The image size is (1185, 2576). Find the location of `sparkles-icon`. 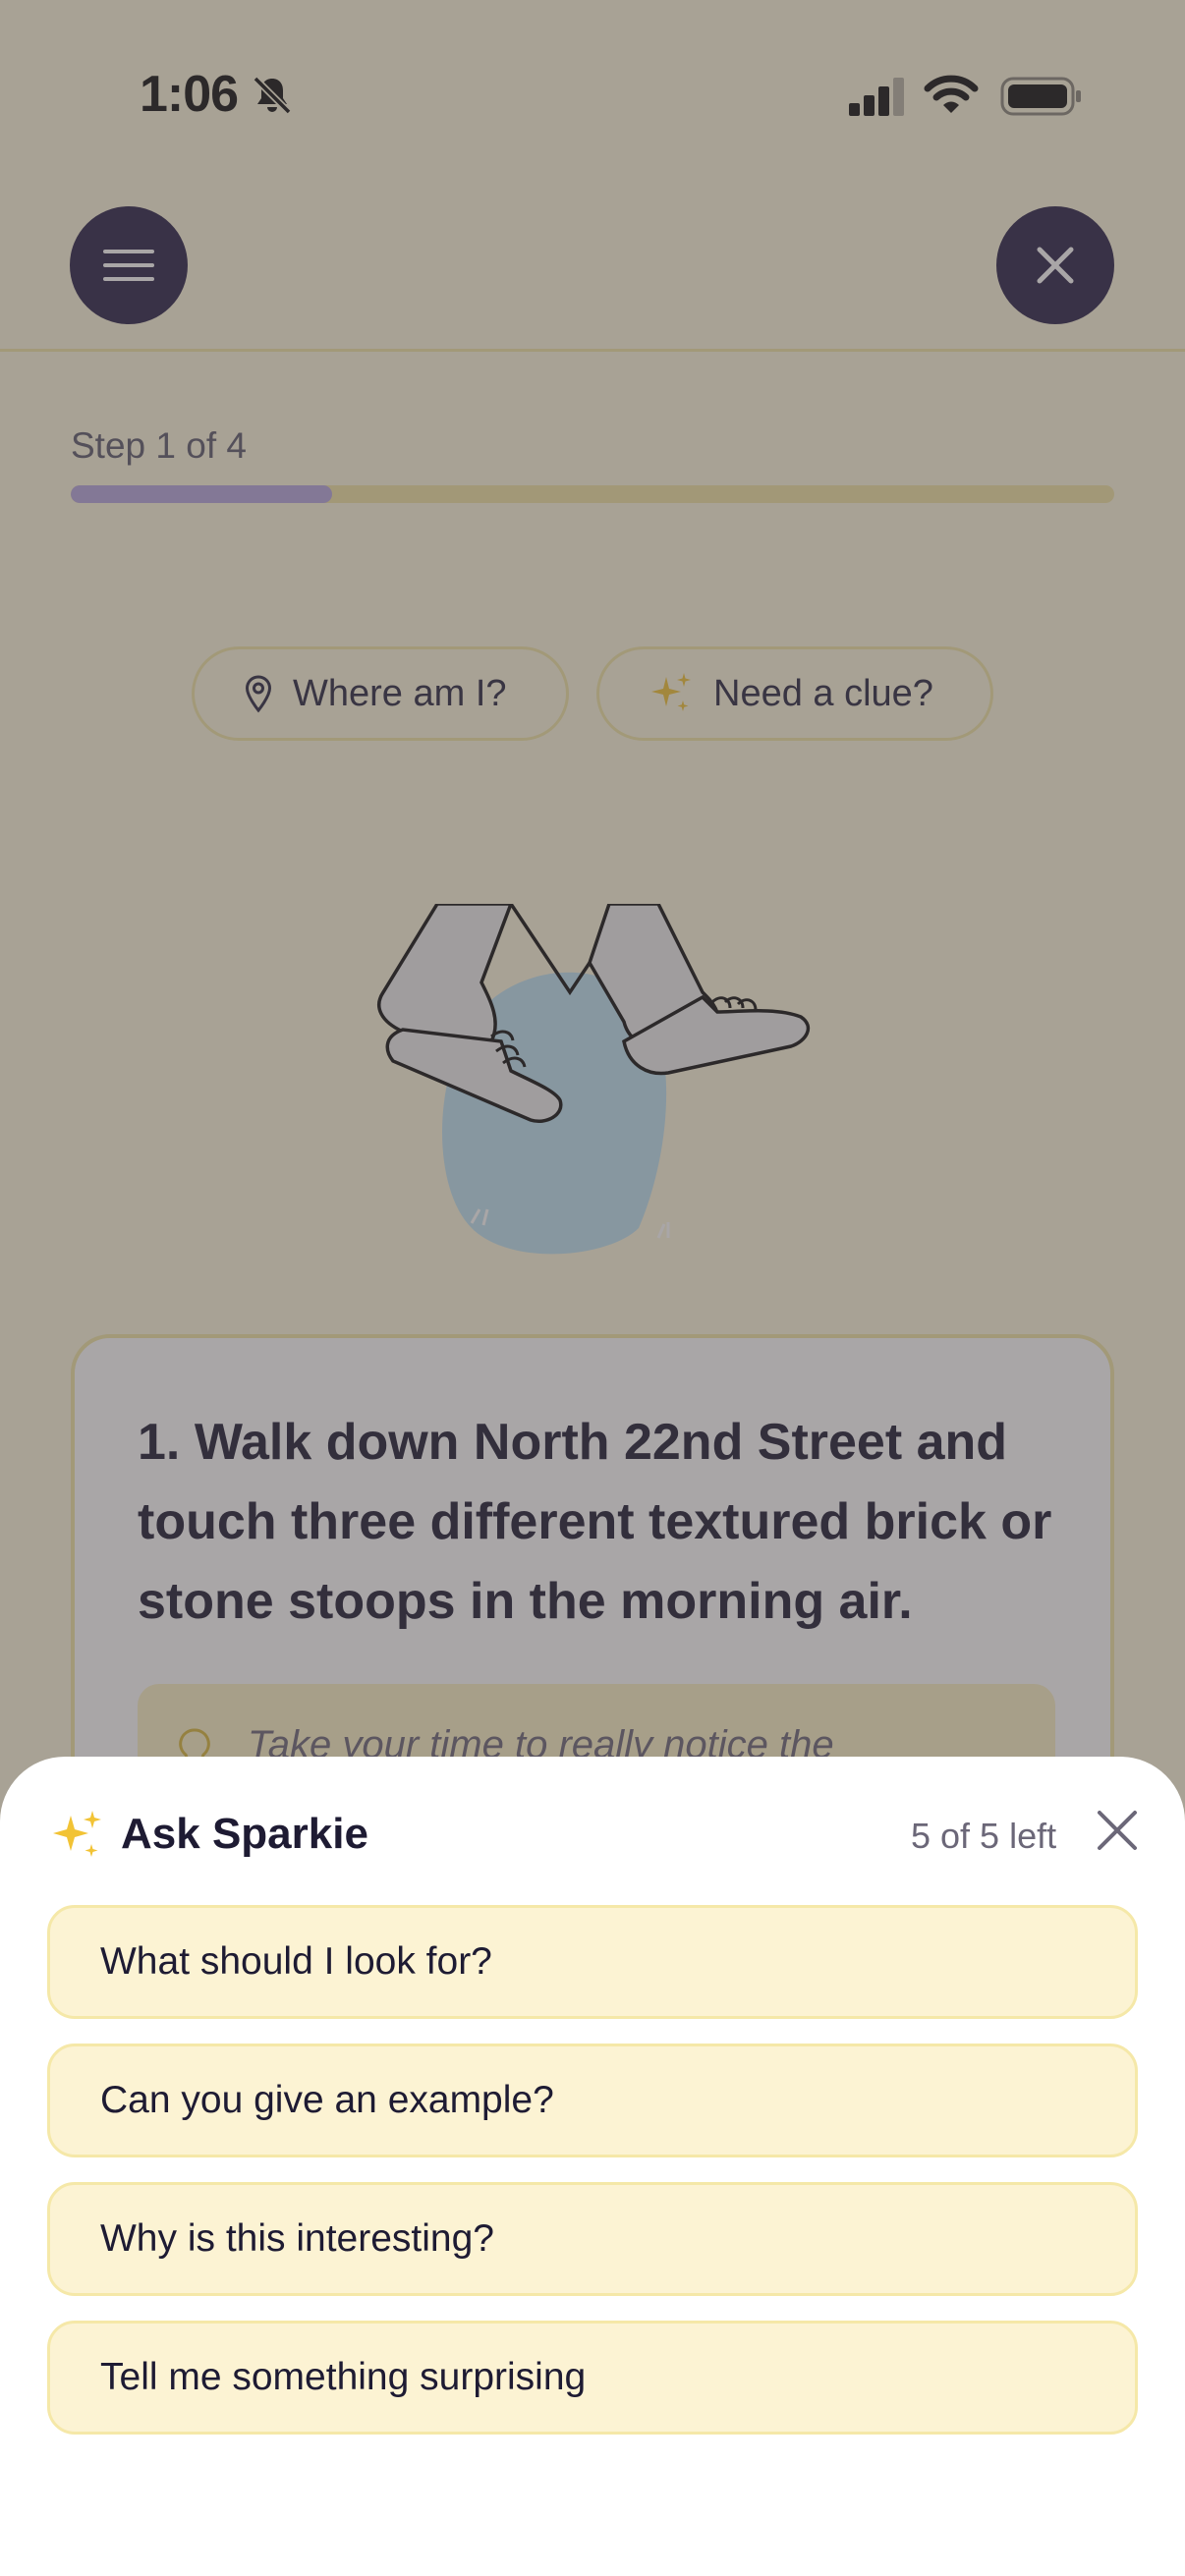

sparkles-icon is located at coordinates (77, 1834).